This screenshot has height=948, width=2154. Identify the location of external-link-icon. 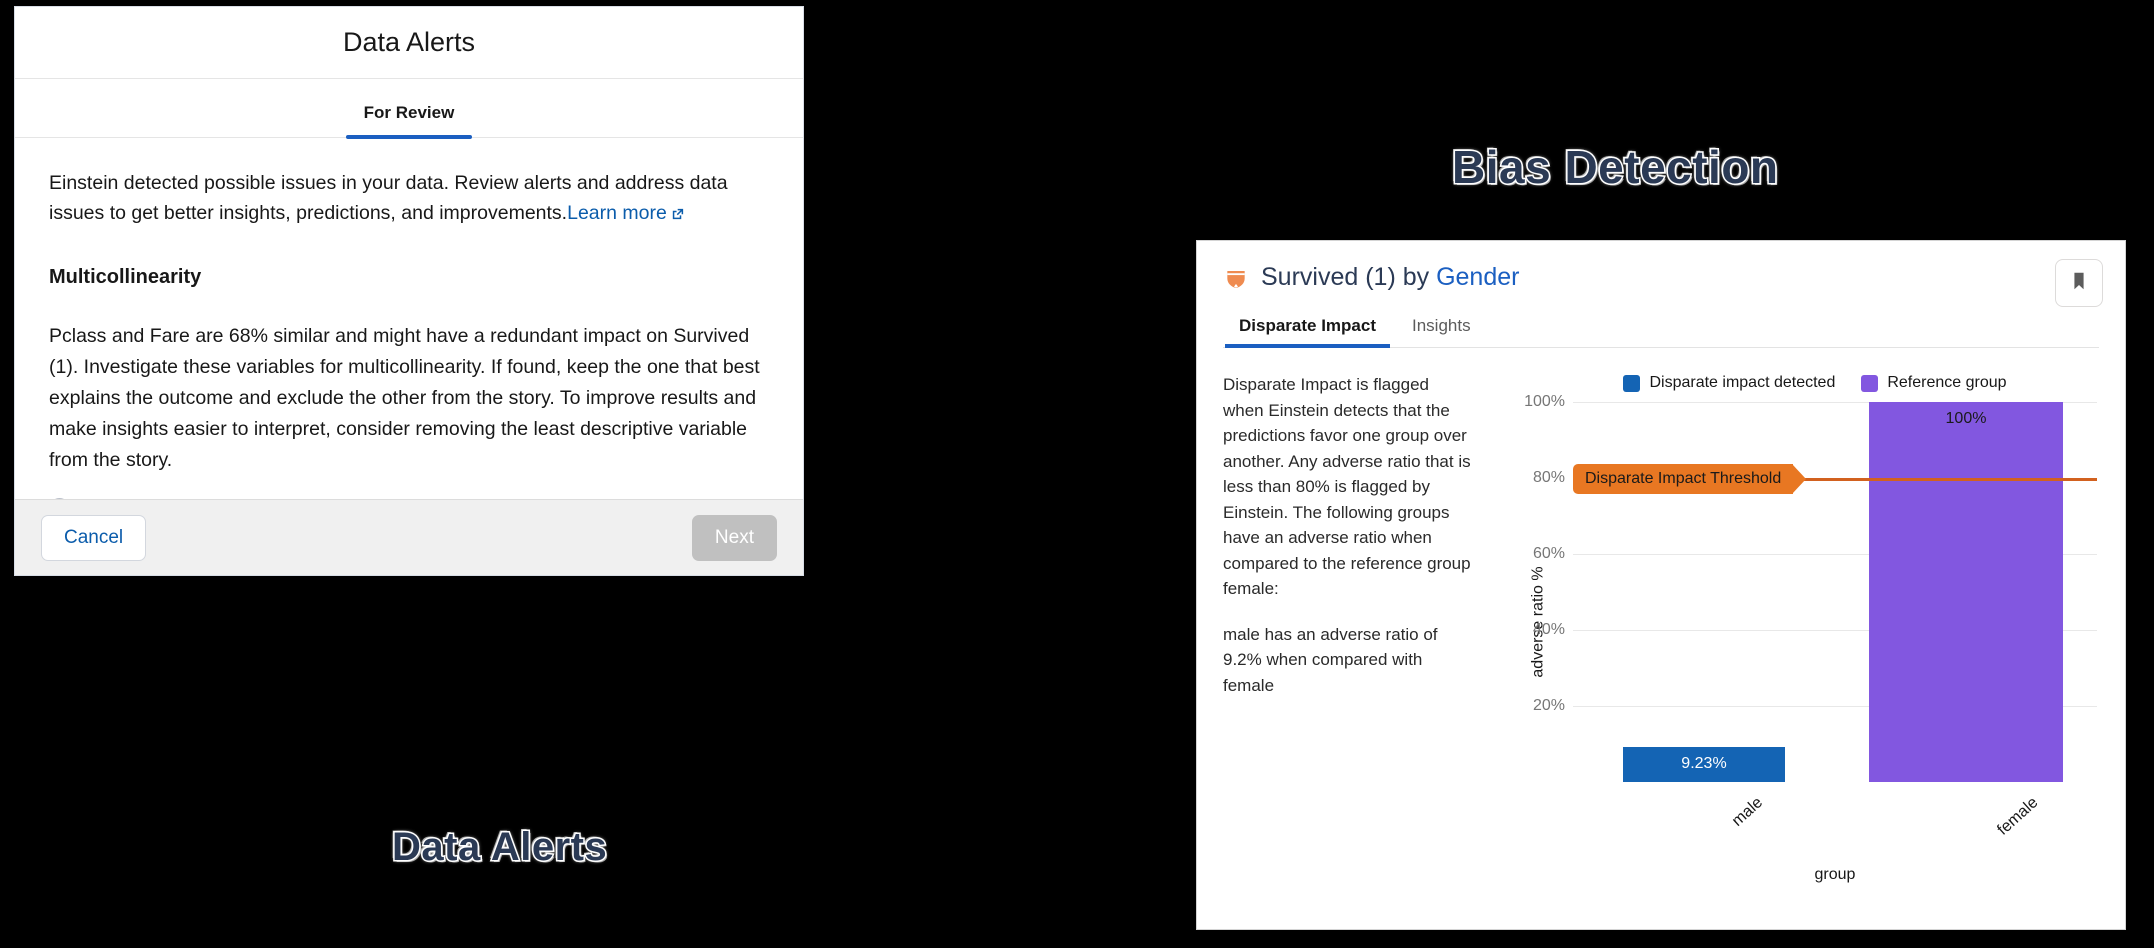
(677, 210).